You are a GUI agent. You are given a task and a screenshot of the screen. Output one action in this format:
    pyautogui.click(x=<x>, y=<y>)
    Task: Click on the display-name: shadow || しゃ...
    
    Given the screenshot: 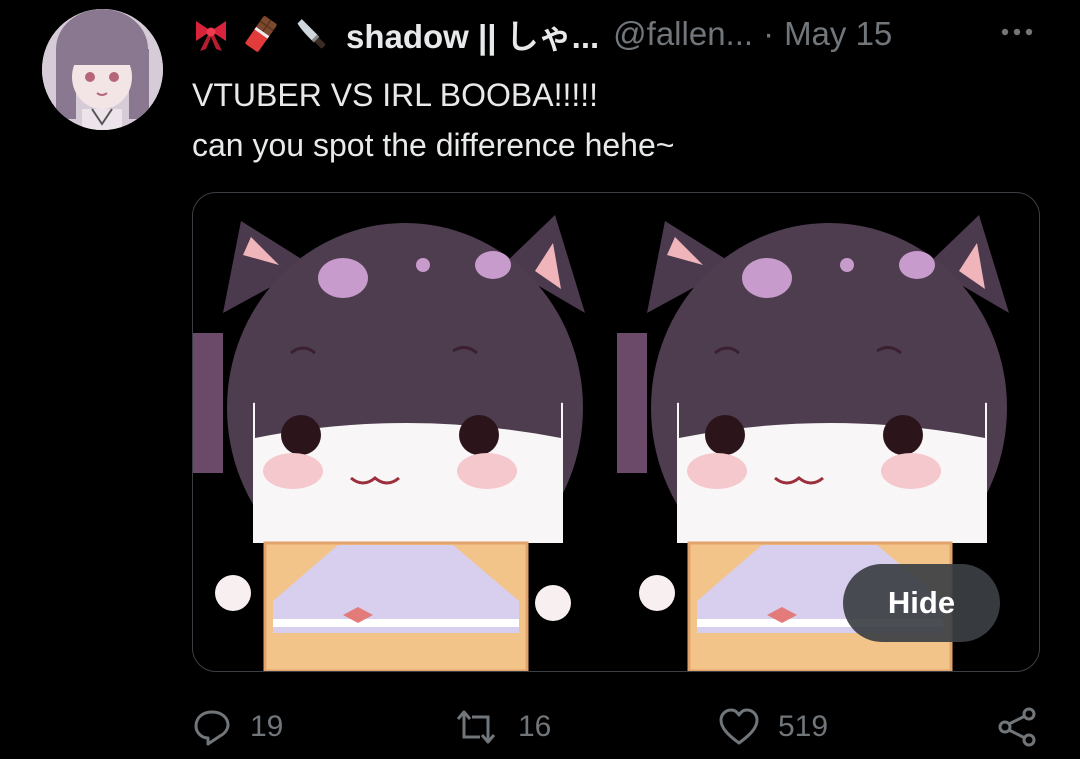 What is the action you would take?
    pyautogui.click(x=472, y=34)
    